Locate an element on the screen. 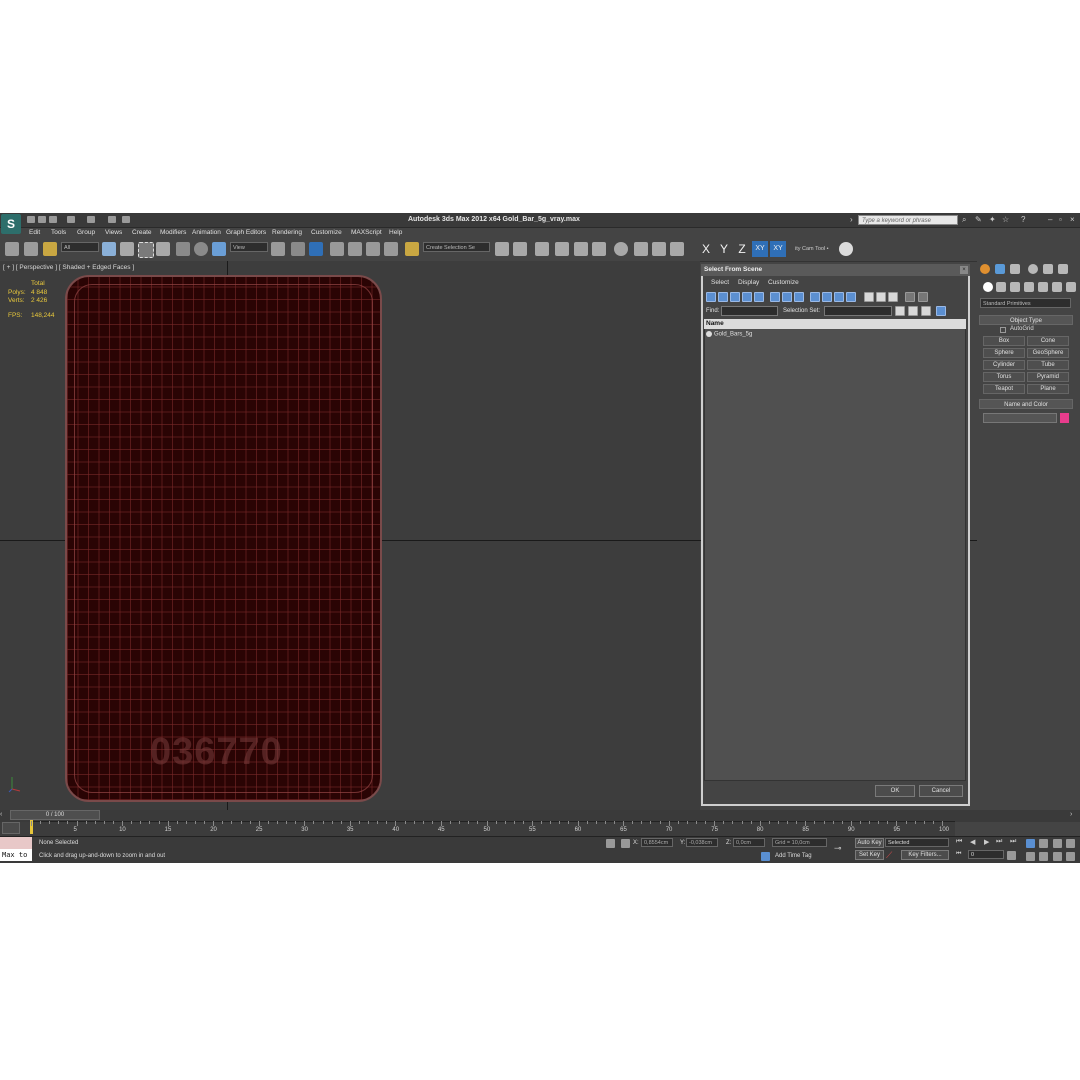  geometry-icon is located at coordinates (988, 287).